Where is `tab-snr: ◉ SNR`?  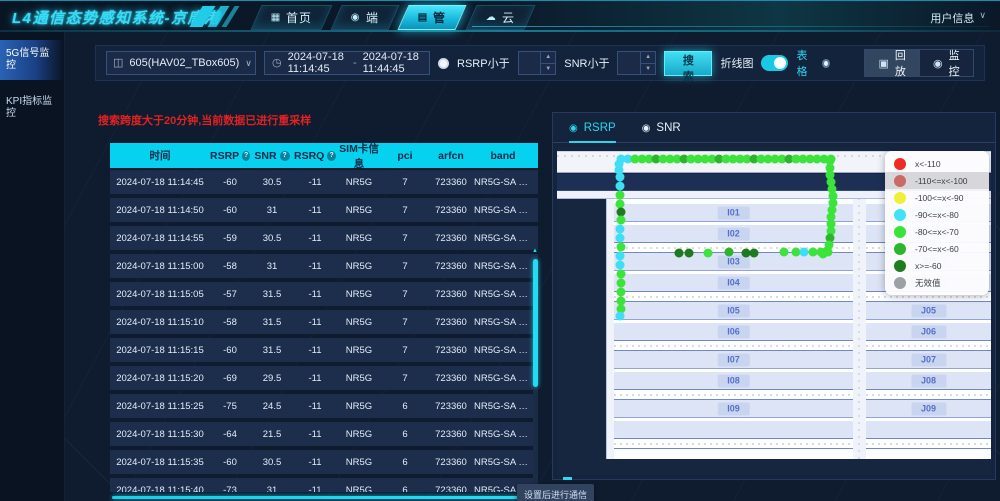
tab-snr: ◉ SNR is located at coordinates (661, 128).